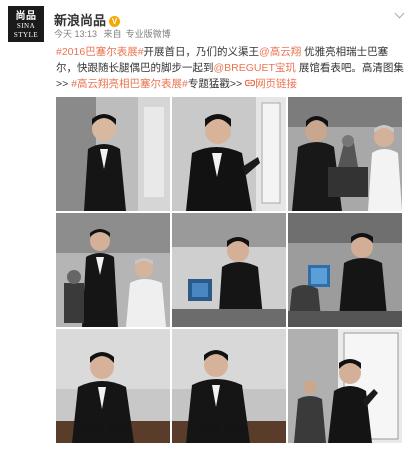 Image resolution: width=416 pixels, height=450 pixels. I want to click on verified-badge-icon: V, so click(115, 21).